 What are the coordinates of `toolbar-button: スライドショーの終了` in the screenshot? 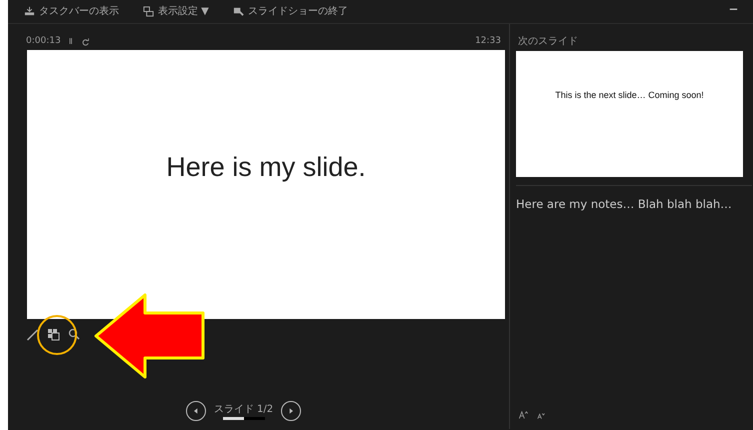 It's located at (290, 11).